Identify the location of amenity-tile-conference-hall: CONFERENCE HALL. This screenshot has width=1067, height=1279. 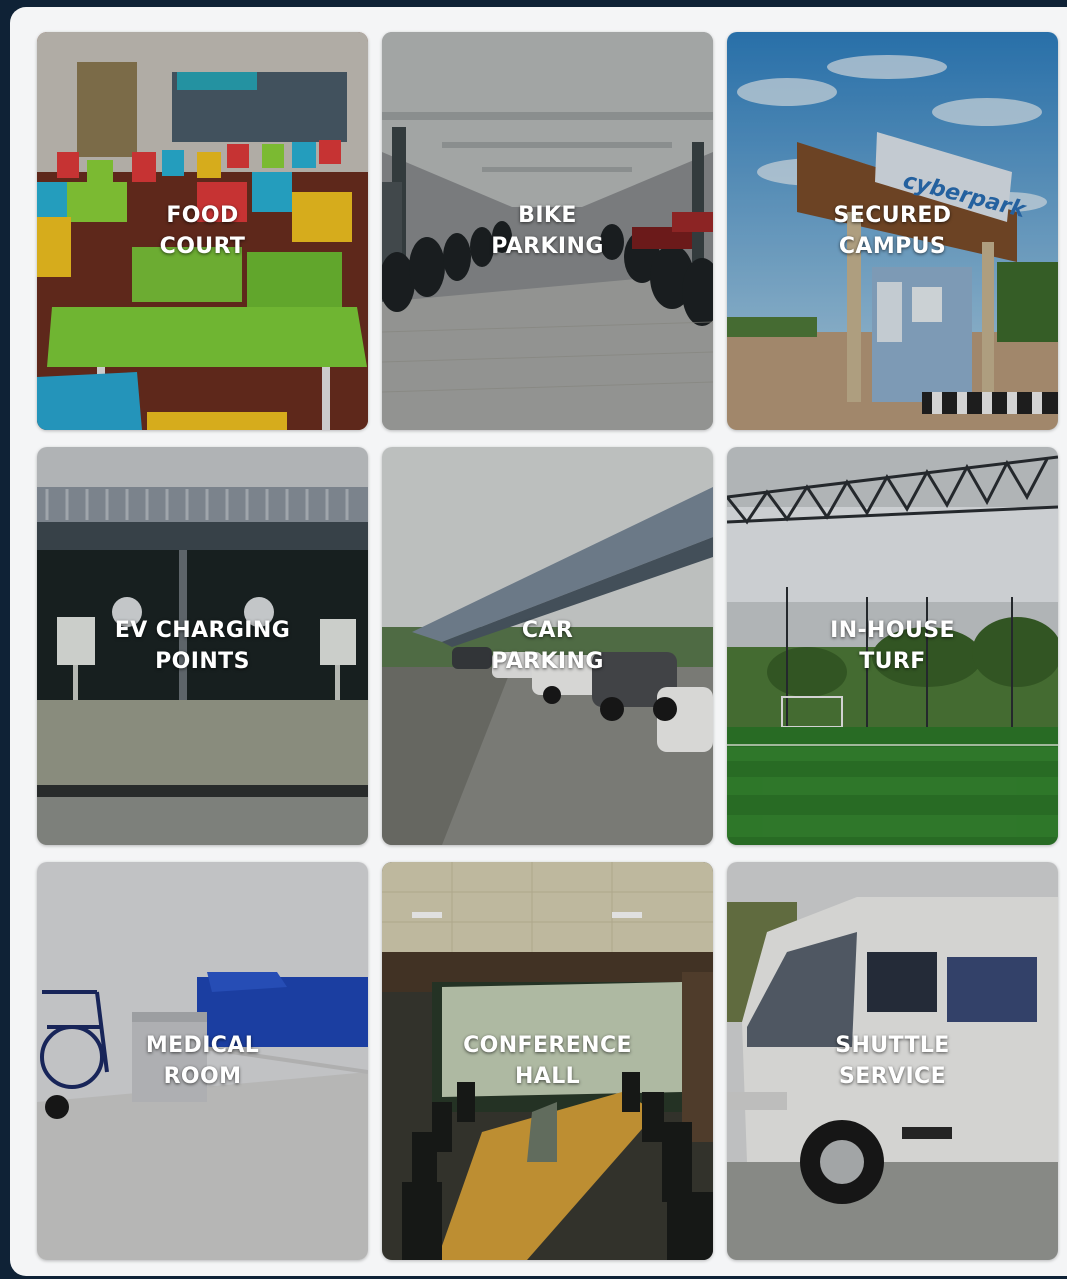
(547, 1061).